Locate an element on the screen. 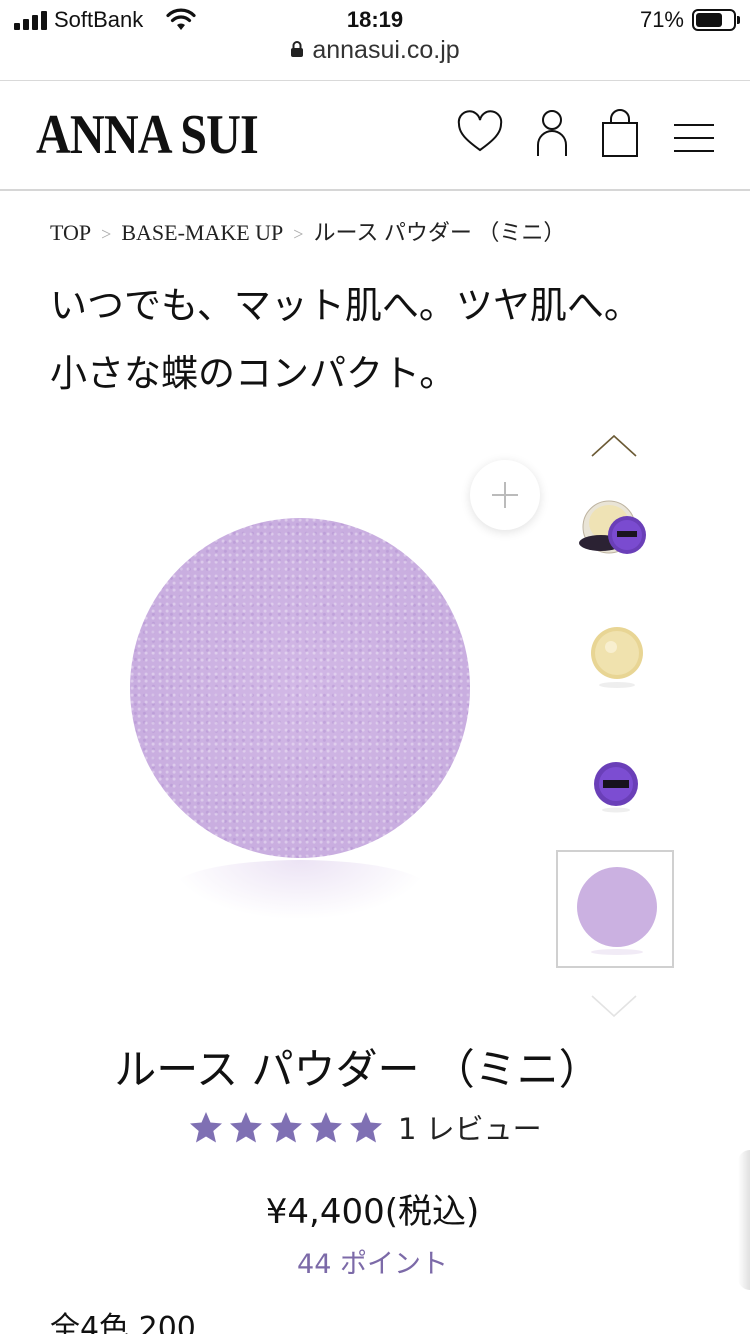  battery-icon is located at coordinates (716, 20).